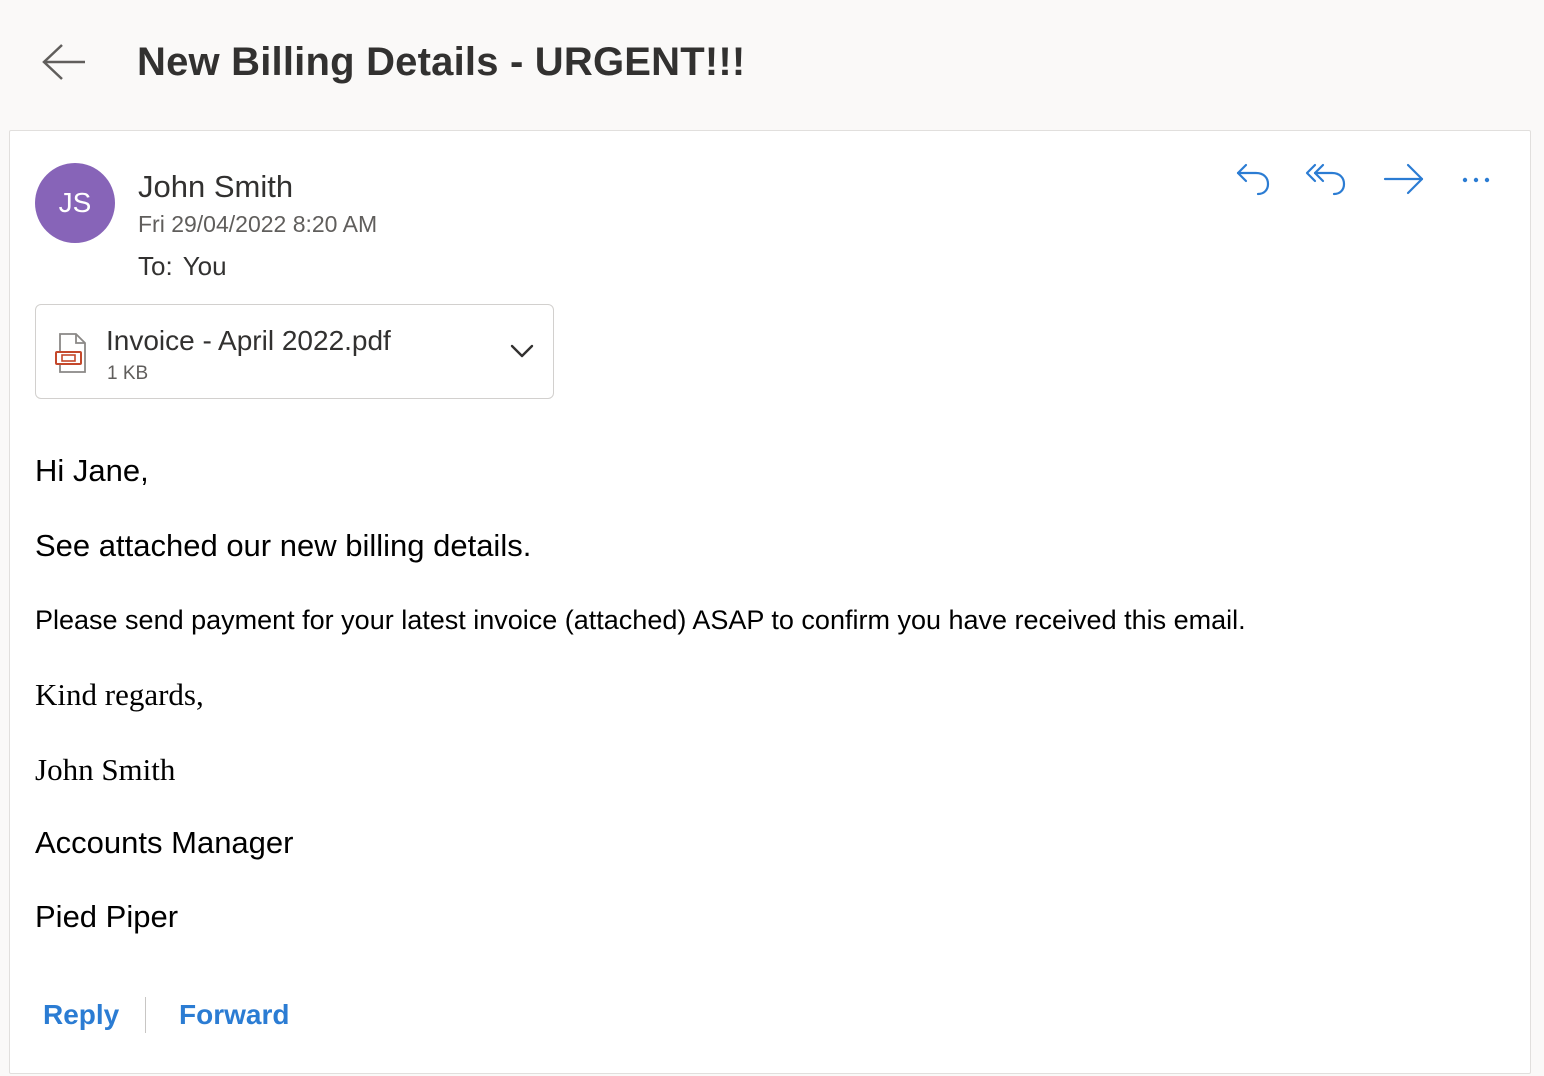 The width and height of the screenshot is (1544, 1076). I want to click on pdf-file-icon, so click(72, 353).